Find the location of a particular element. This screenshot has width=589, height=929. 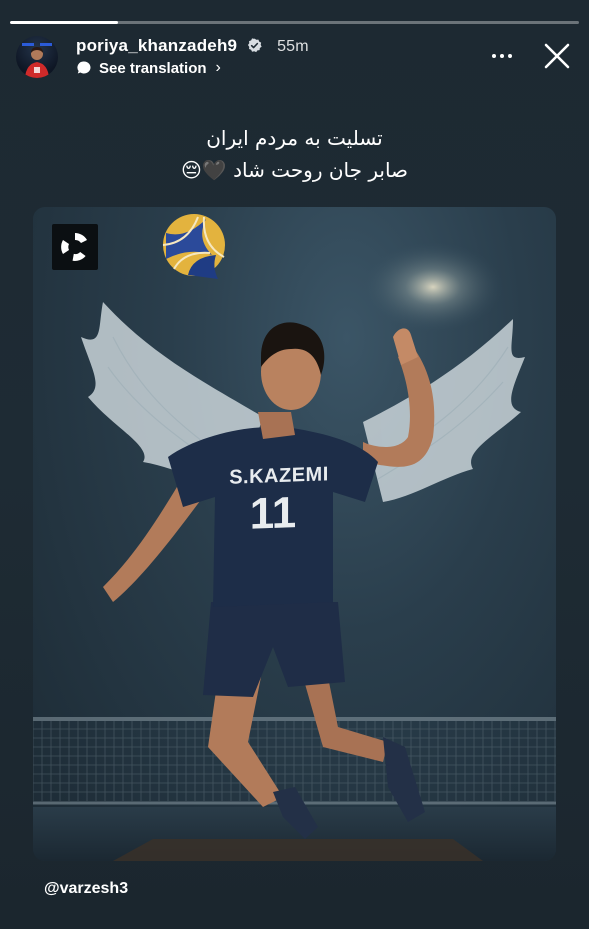

story-caption: تسلیت به مردم ایران صابر جان روحت شاد 🖤😔 is located at coordinates (294, 154).